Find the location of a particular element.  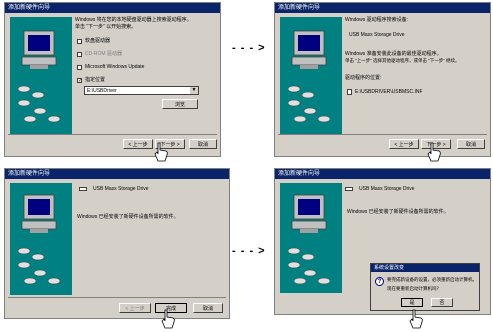

question-icon: ? is located at coordinates (379, 281).